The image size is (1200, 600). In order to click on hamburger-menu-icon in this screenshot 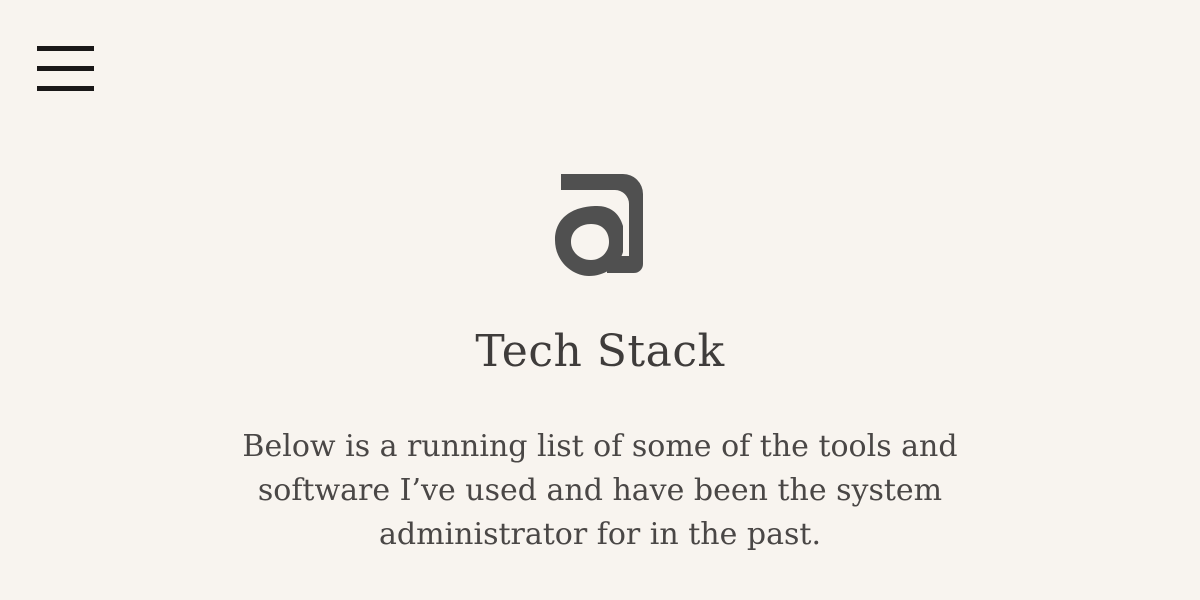, I will do `click(65, 68)`.